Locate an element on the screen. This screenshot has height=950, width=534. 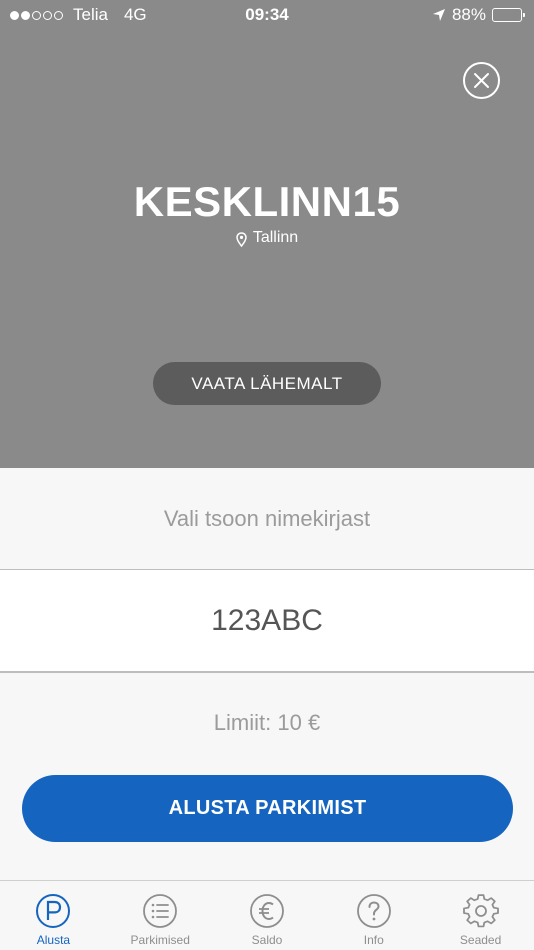
tab-seaded: Seaded is located at coordinates (480, 915).